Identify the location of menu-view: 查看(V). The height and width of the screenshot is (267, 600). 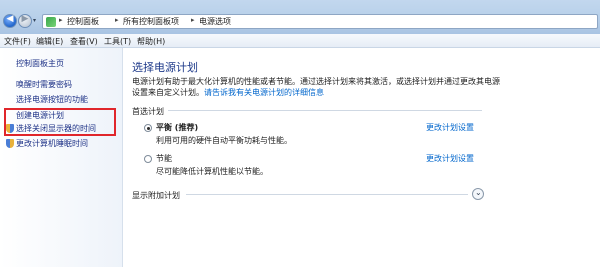
(84, 41).